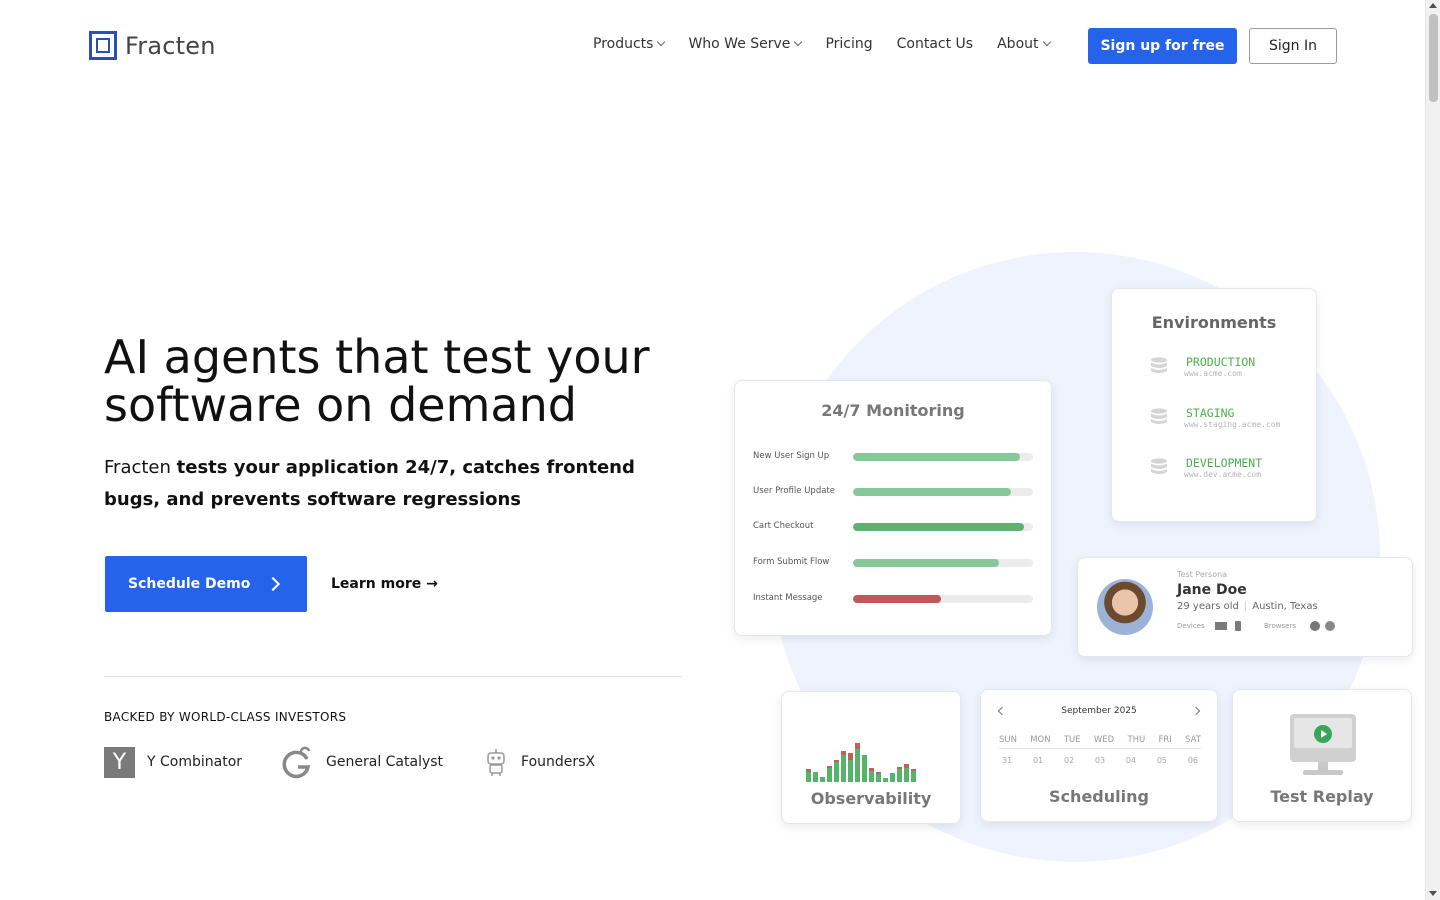 The height and width of the screenshot is (900, 1440). I want to click on investor-name: Y Combinator, so click(195, 762).